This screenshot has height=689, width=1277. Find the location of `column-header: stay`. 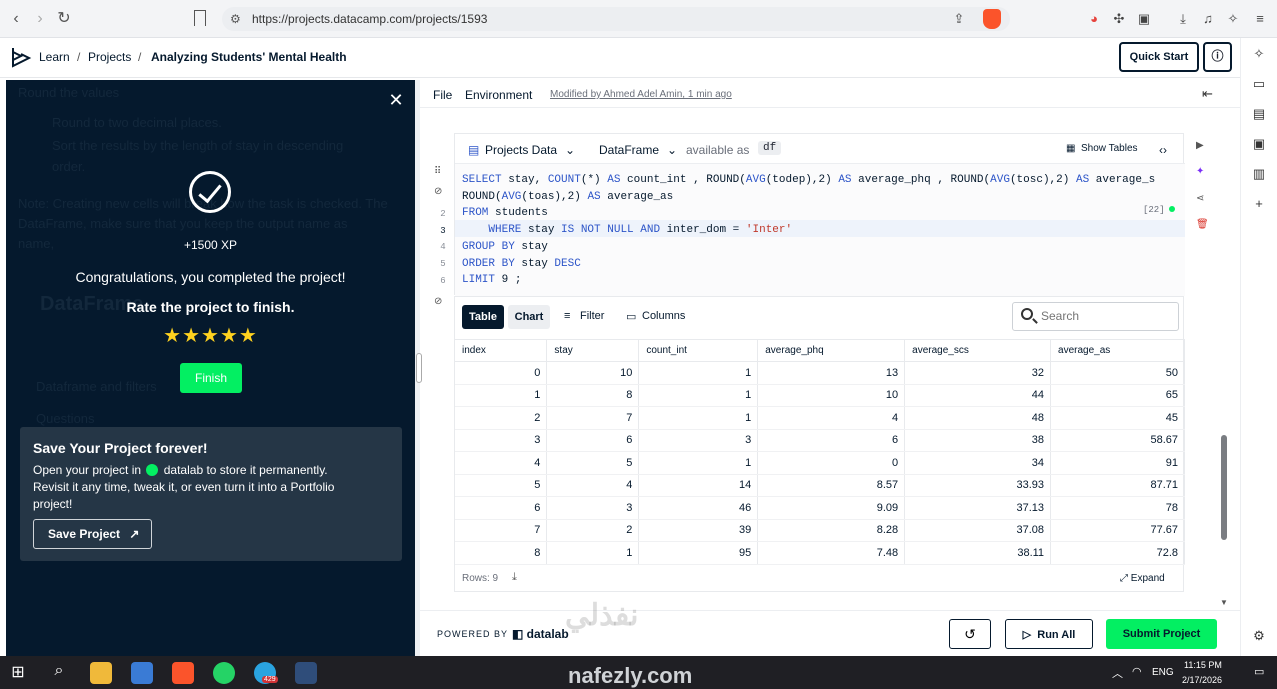

column-header: stay is located at coordinates (593, 350).